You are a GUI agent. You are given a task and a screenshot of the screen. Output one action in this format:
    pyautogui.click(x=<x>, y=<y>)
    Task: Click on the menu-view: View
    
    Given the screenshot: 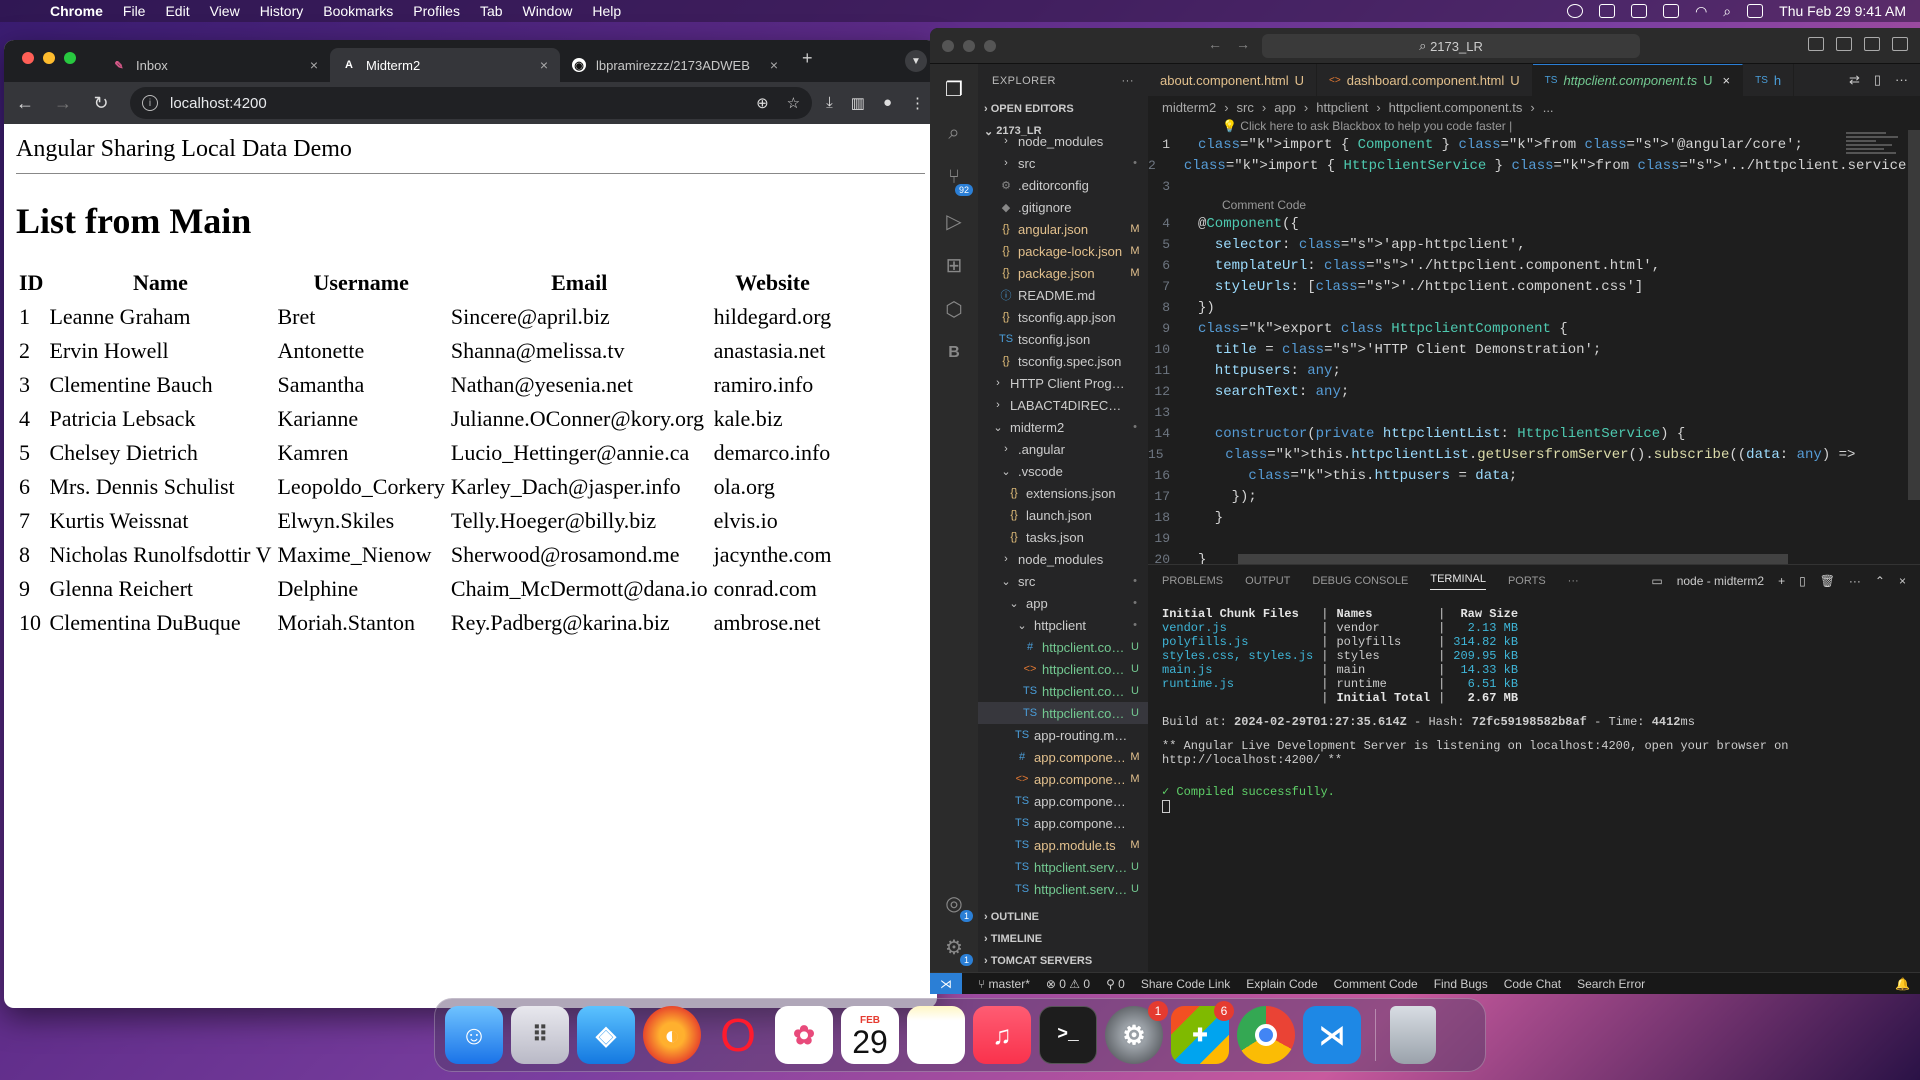 What is the action you would take?
    pyautogui.click(x=225, y=11)
    